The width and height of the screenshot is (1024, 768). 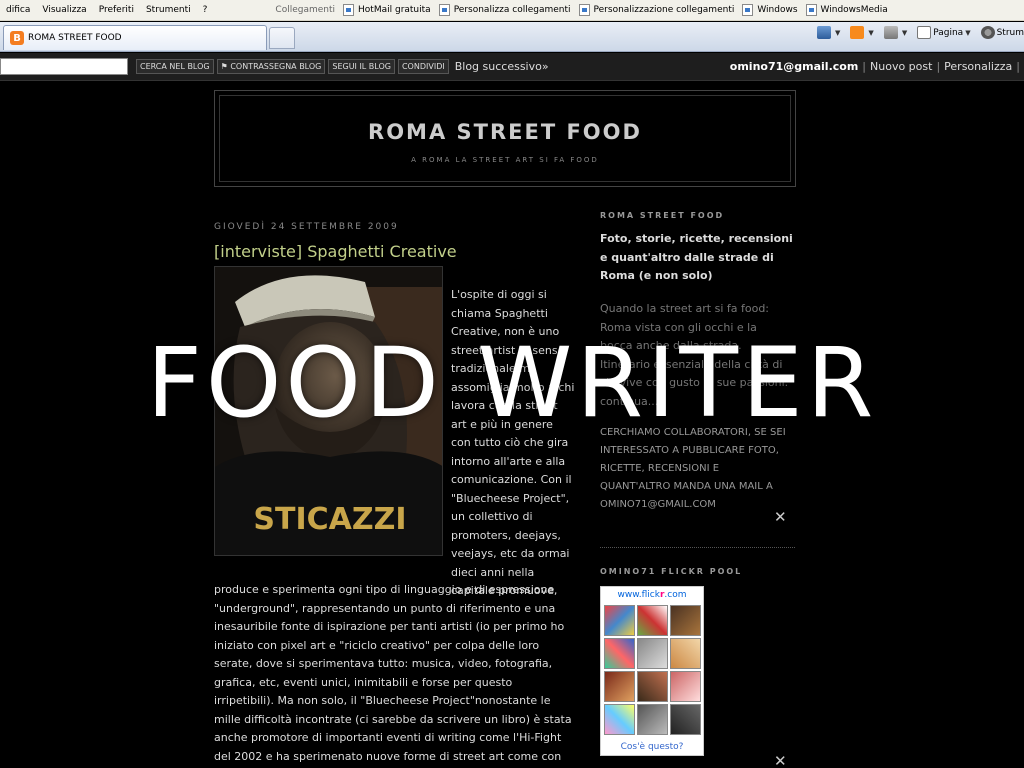 I want to click on menu-favorites: Preferiti, so click(x=116, y=10).